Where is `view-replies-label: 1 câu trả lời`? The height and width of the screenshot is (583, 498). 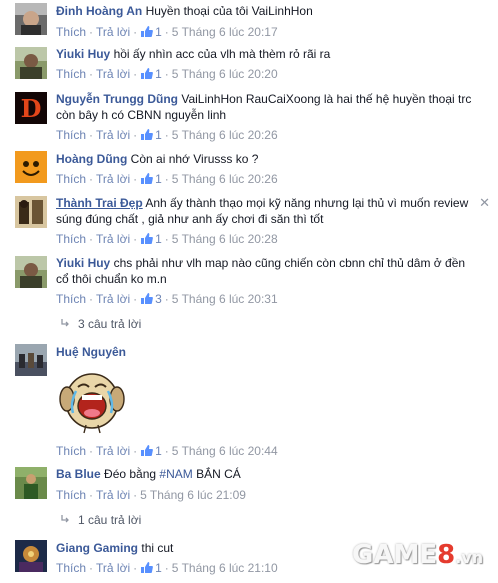
view-replies-label: 1 câu trả lời is located at coordinates (109, 520).